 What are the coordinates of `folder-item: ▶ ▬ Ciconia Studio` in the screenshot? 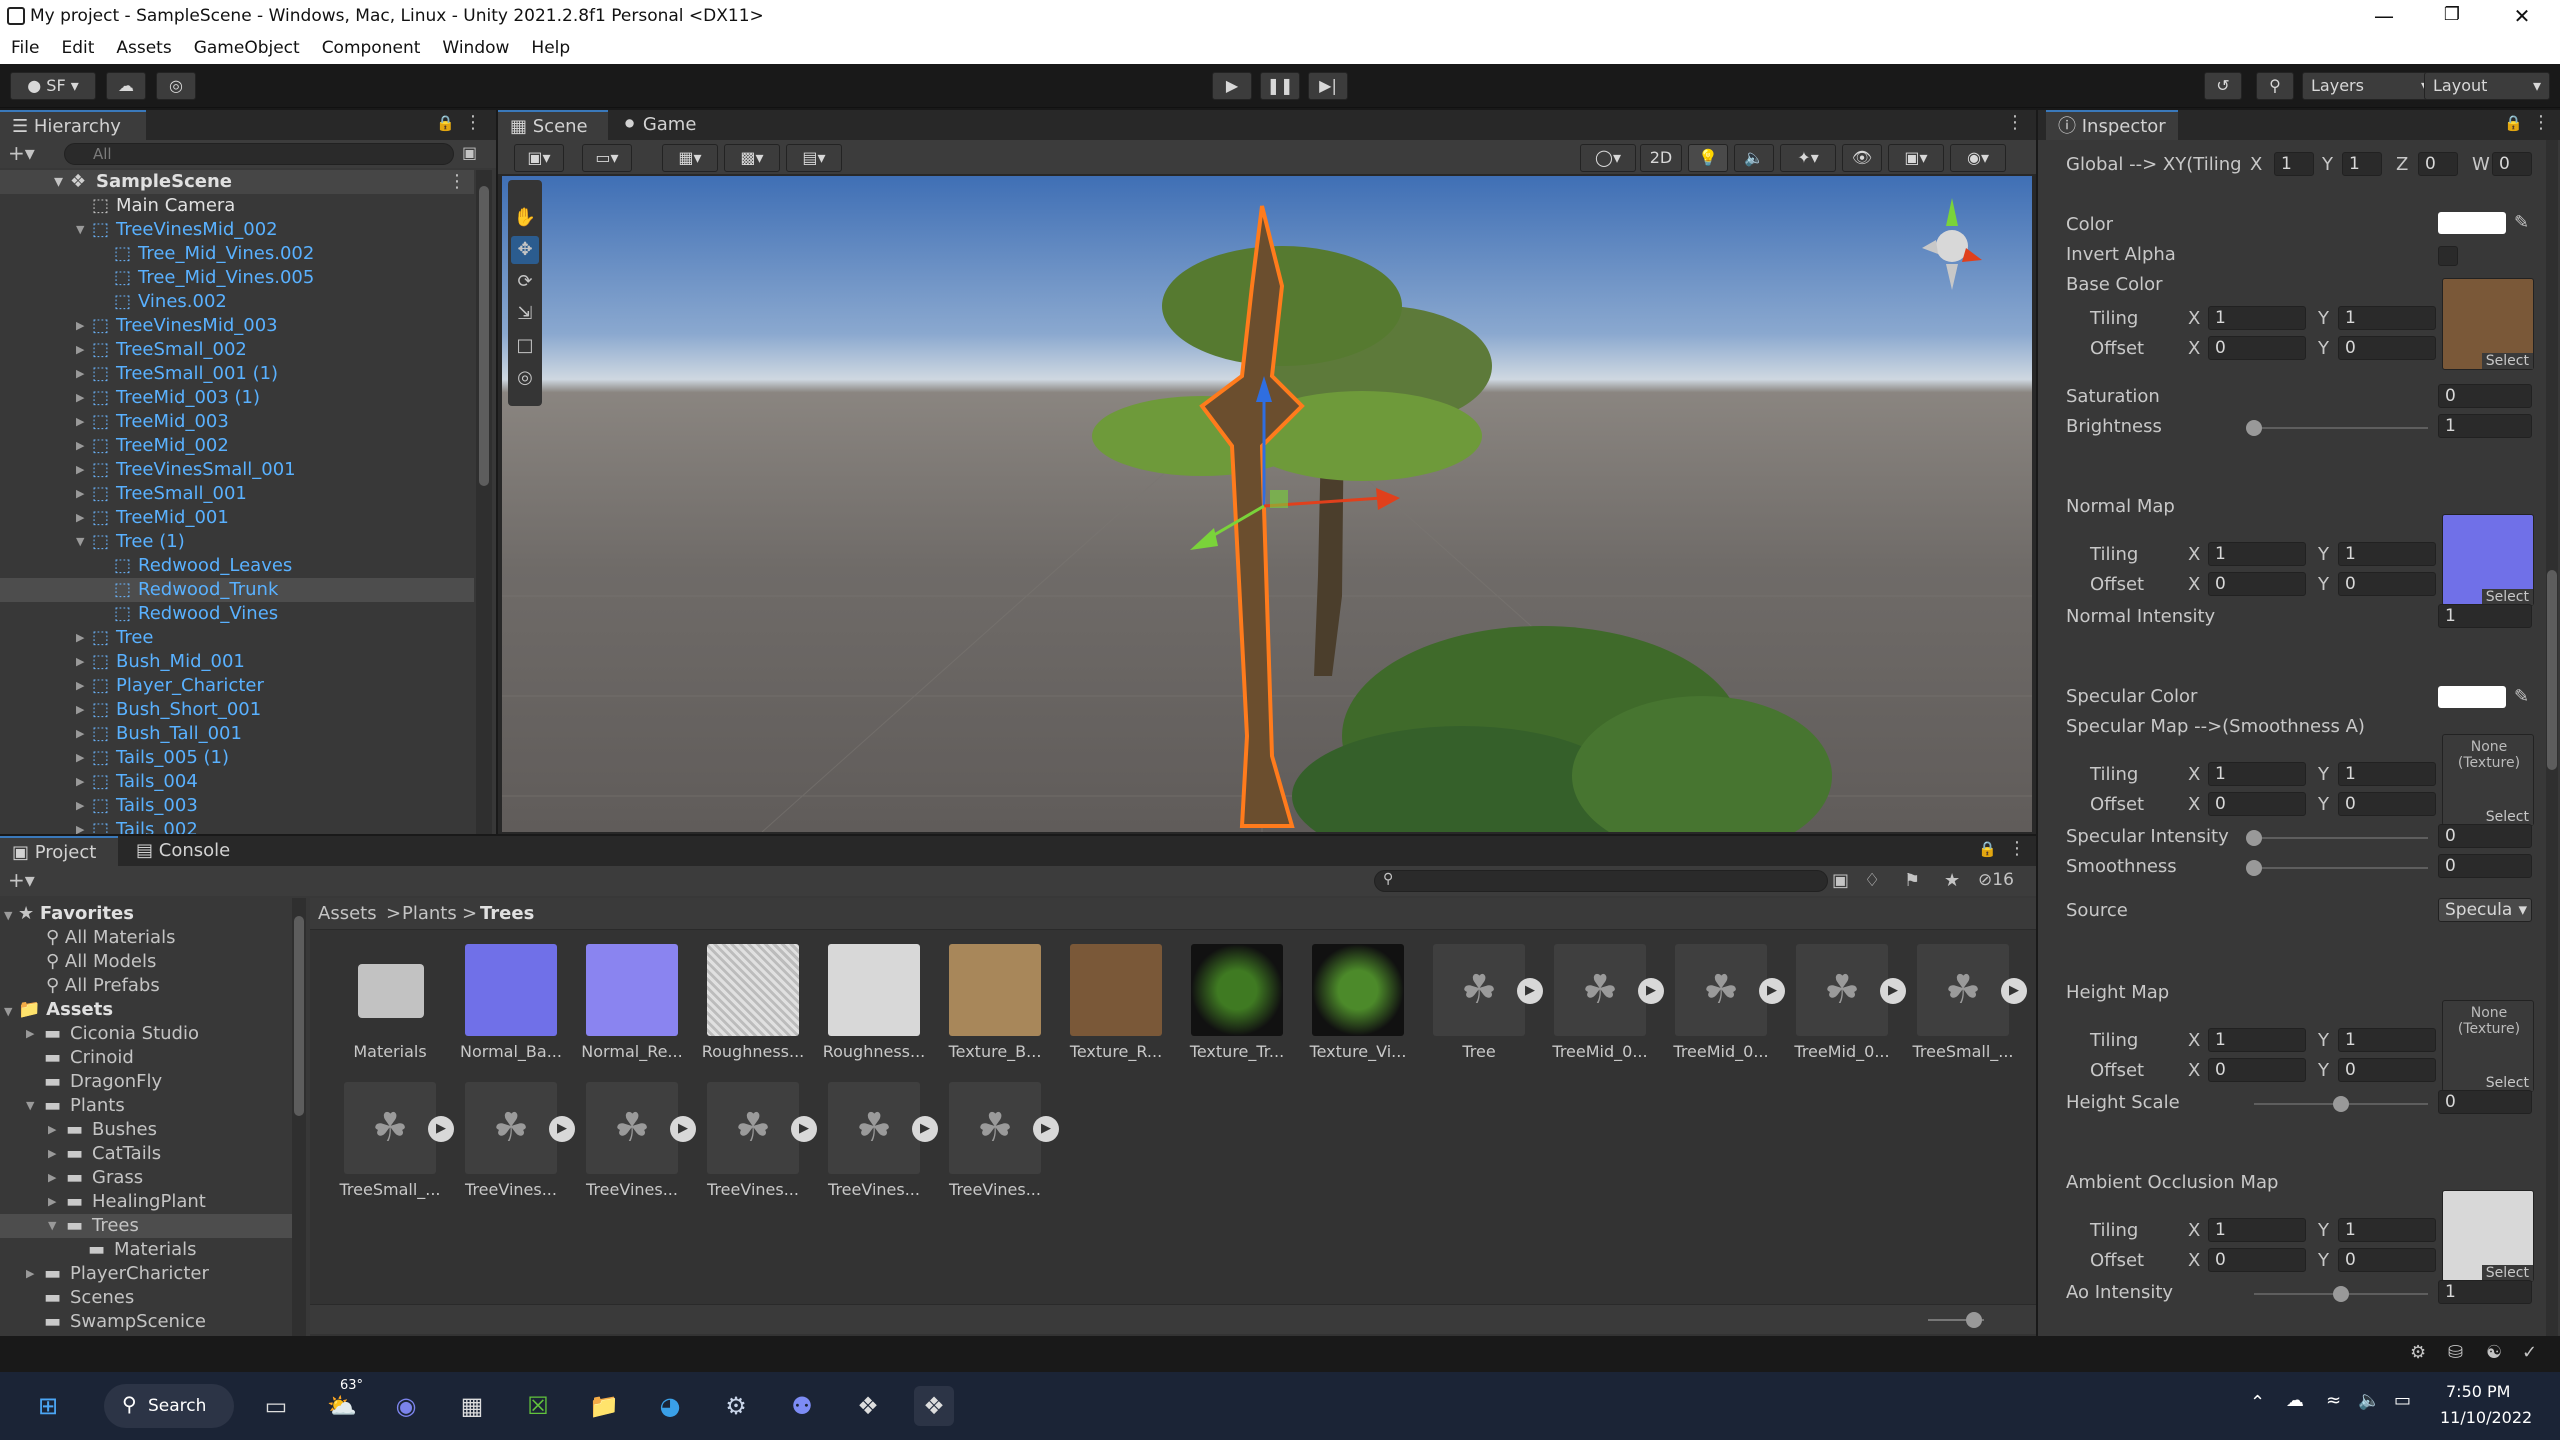 It's located at (146, 1034).